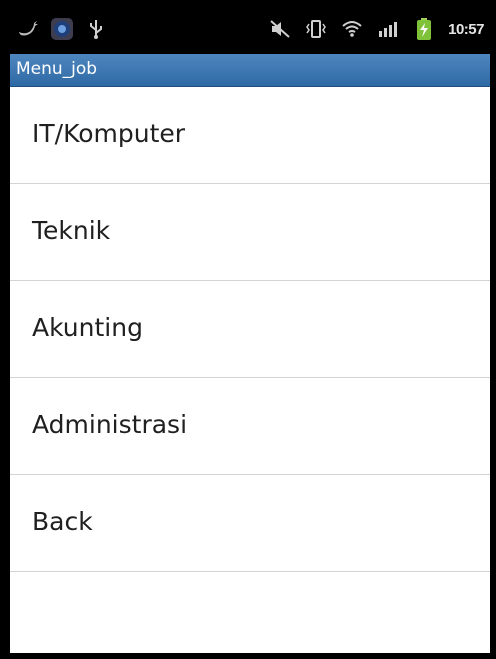 The height and width of the screenshot is (659, 496). Describe the element at coordinates (71, 230) in the screenshot. I see `menu-item-label: Teknik` at that location.